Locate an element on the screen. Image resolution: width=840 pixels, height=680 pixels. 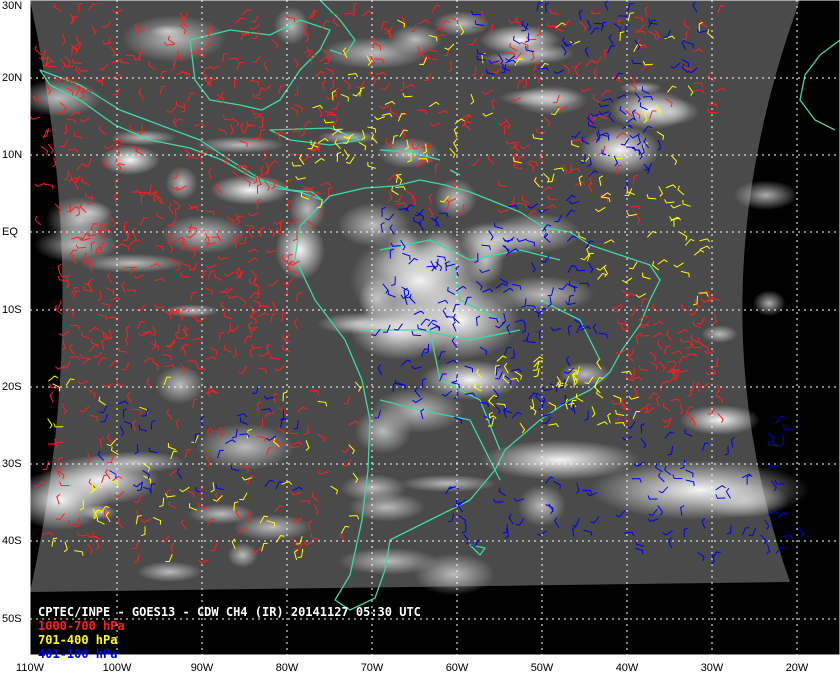
longitude-label: 80W is located at coordinates (287, 668).